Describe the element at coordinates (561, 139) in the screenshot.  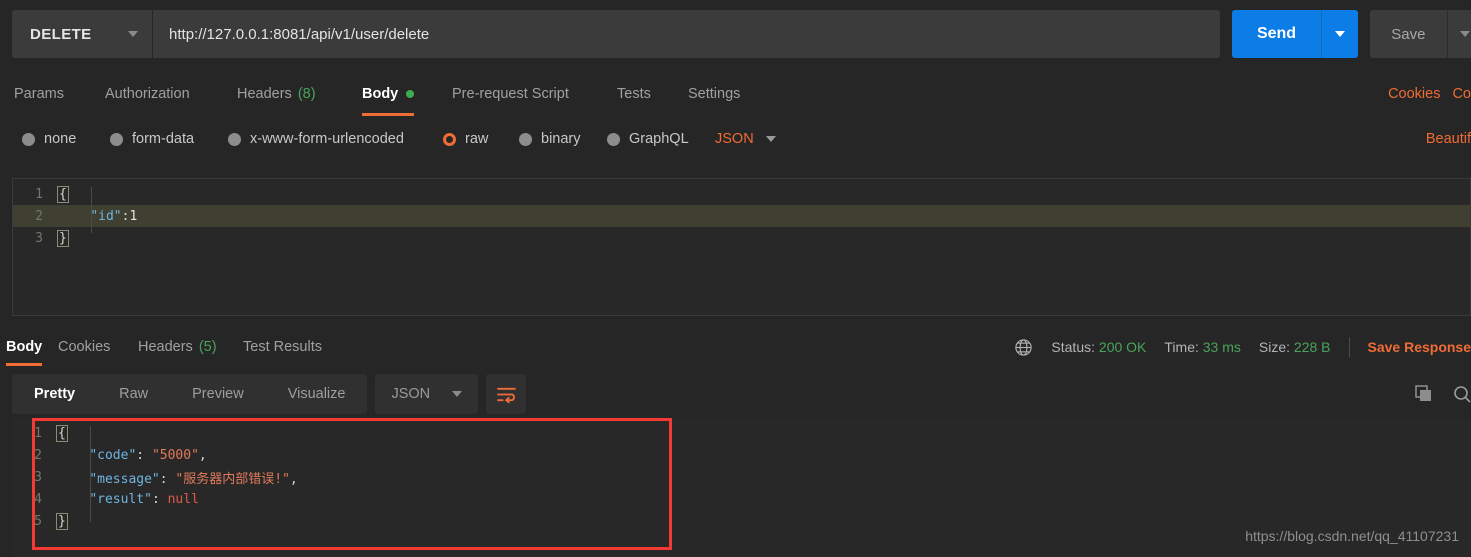
I see `radio-label: binary` at that location.